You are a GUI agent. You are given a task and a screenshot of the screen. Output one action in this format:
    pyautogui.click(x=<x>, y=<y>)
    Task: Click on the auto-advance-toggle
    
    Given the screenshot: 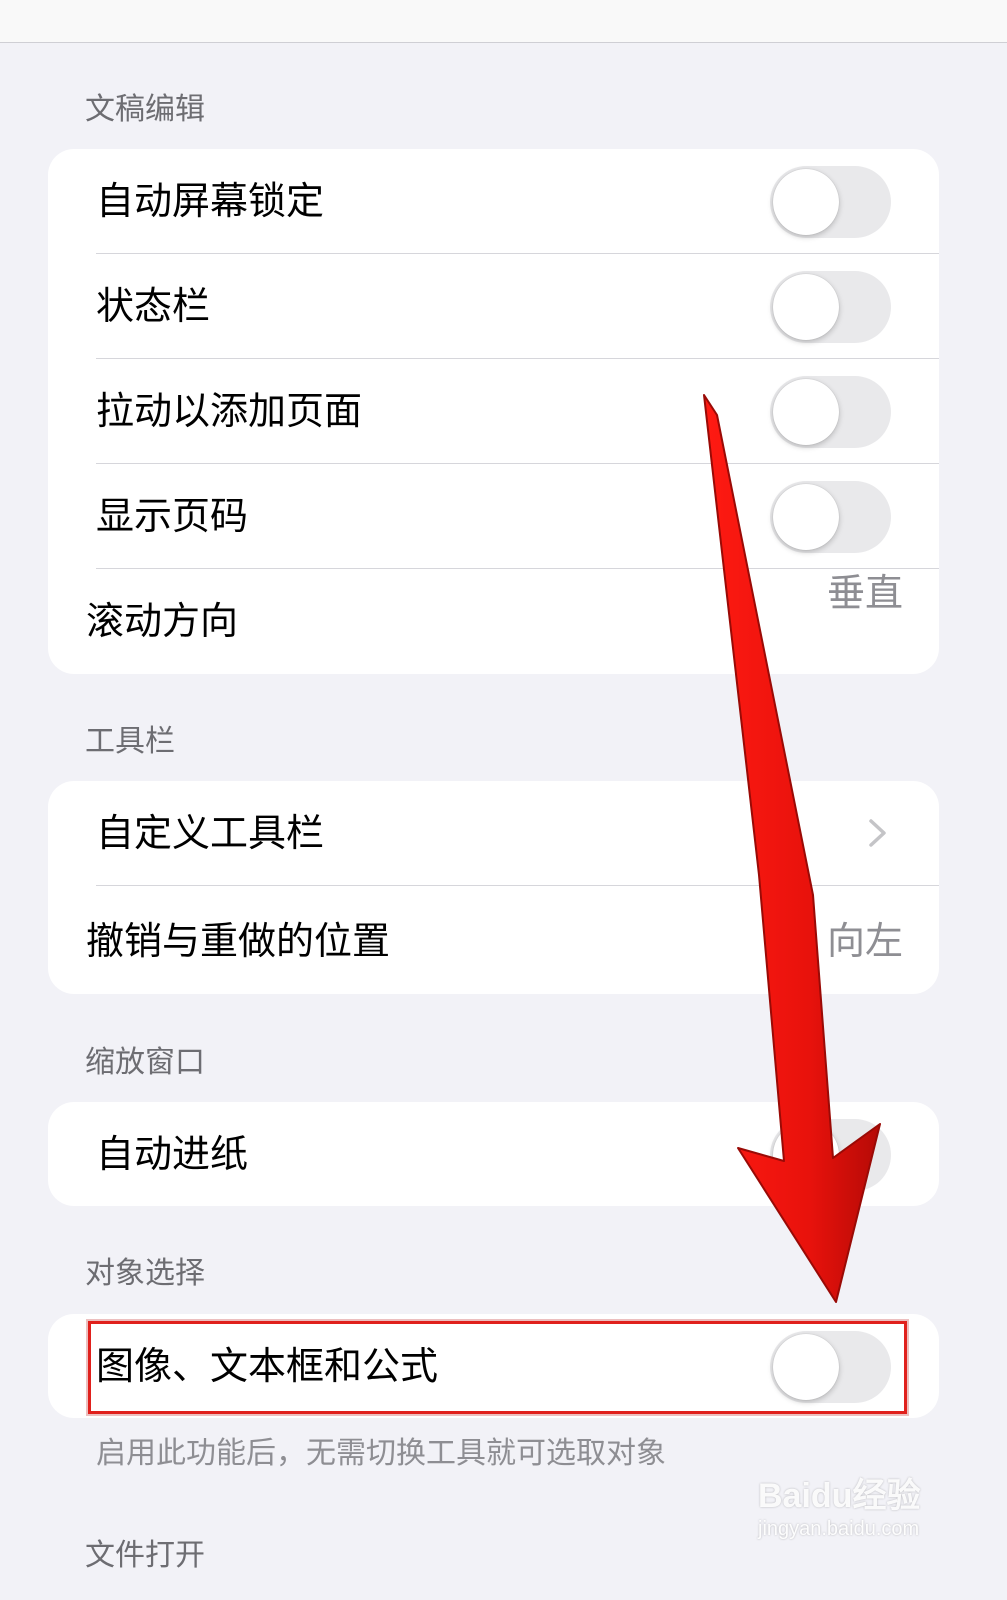 What is the action you would take?
    pyautogui.click(x=830, y=1155)
    